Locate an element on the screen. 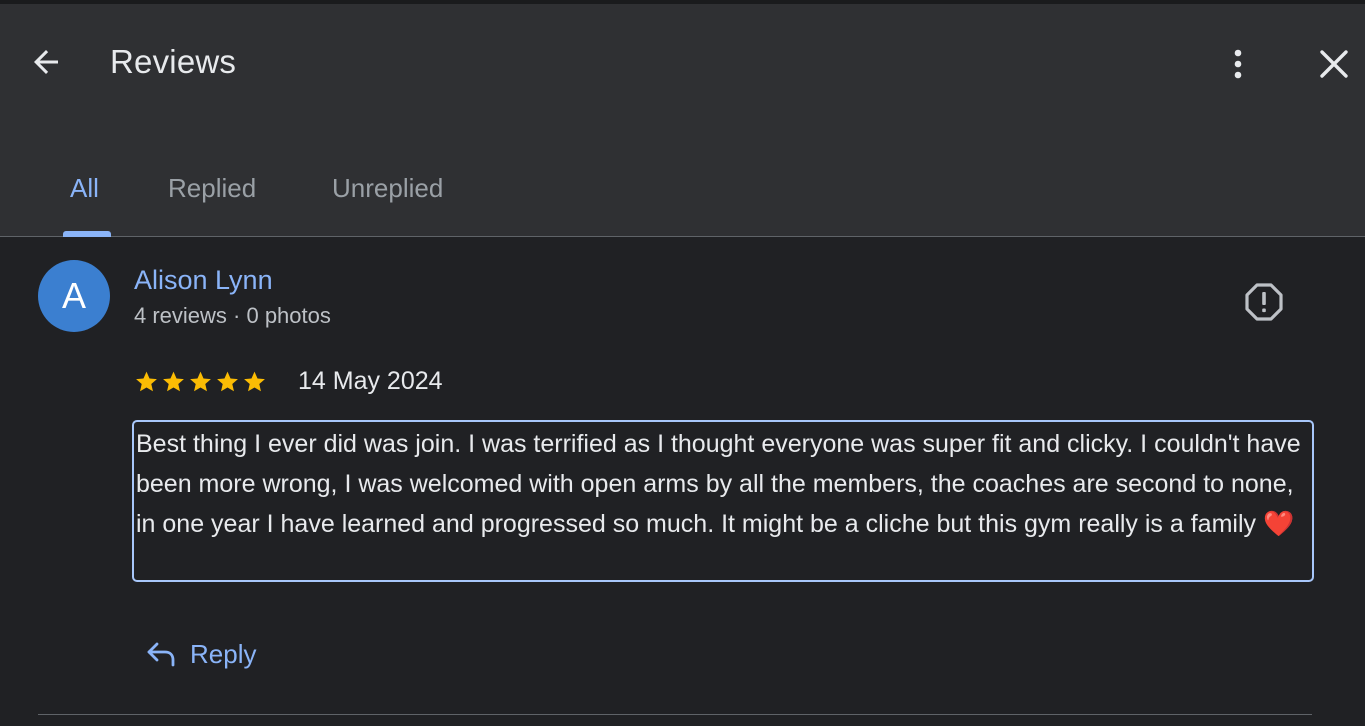  star-rating is located at coordinates (200, 381).